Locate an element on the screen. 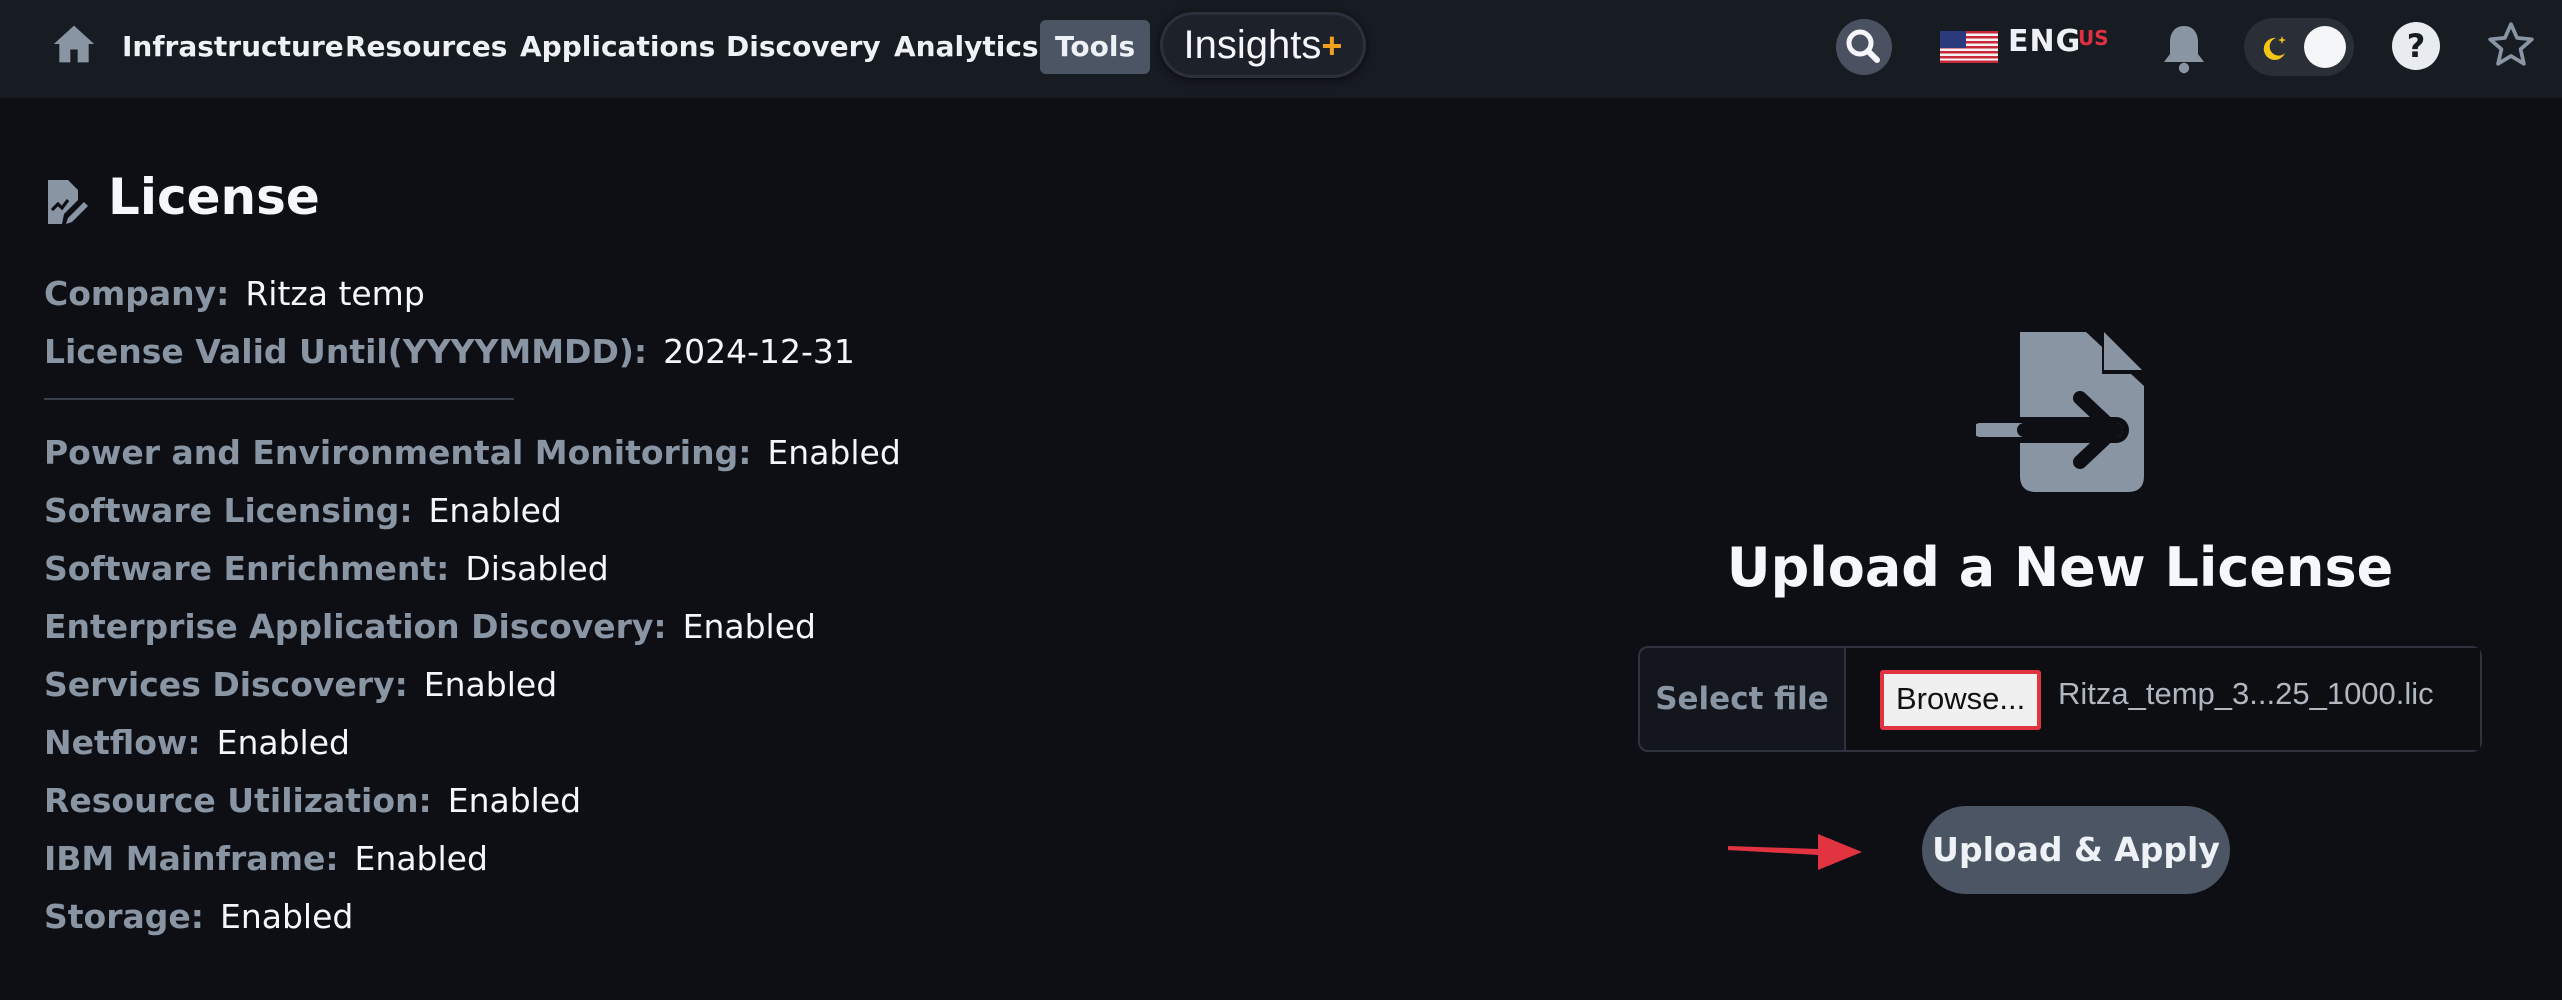 This screenshot has height=1000, width=2562. nav-item-resources: Resources is located at coordinates (426, 47).